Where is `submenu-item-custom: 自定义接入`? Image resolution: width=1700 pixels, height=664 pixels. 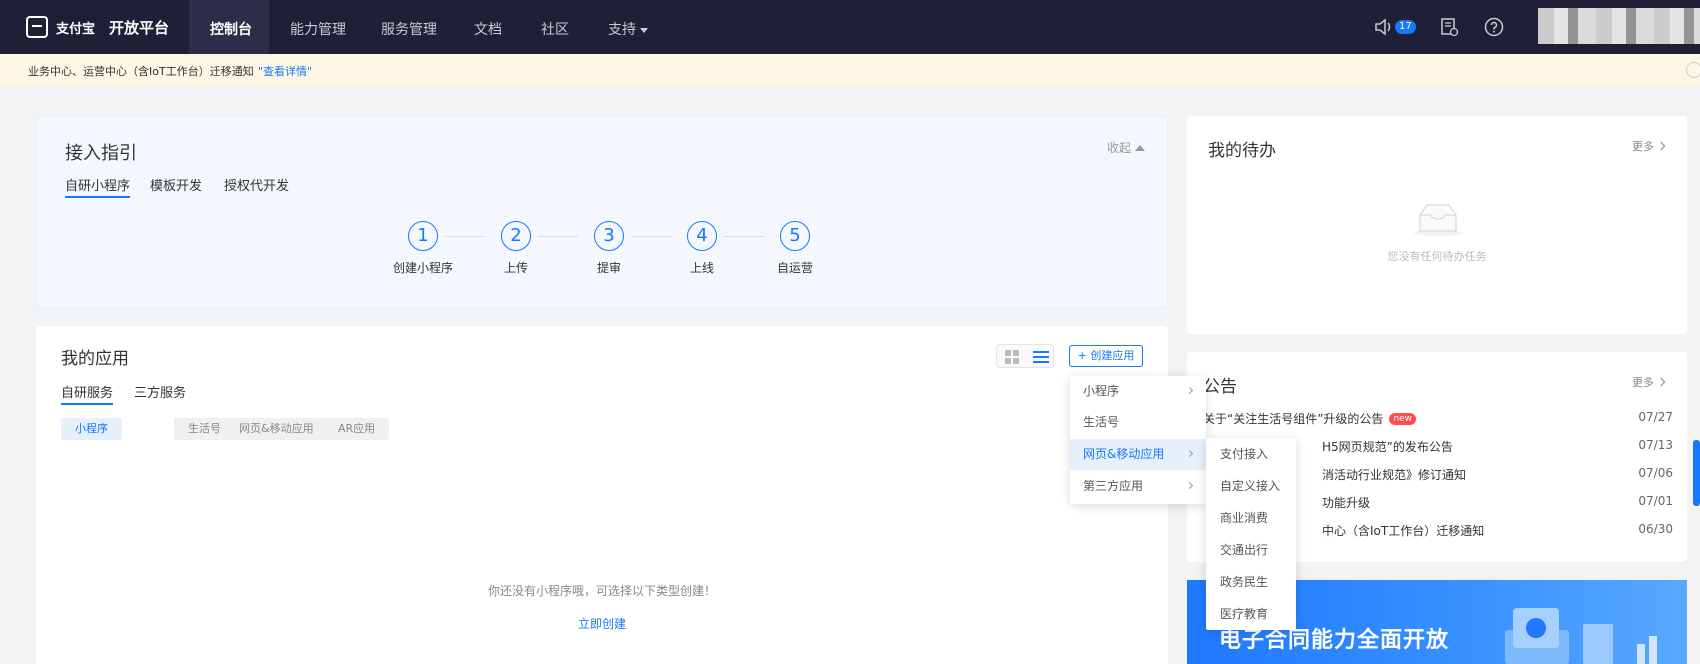 submenu-item-custom: 自定义接入 is located at coordinates (1251, 486).